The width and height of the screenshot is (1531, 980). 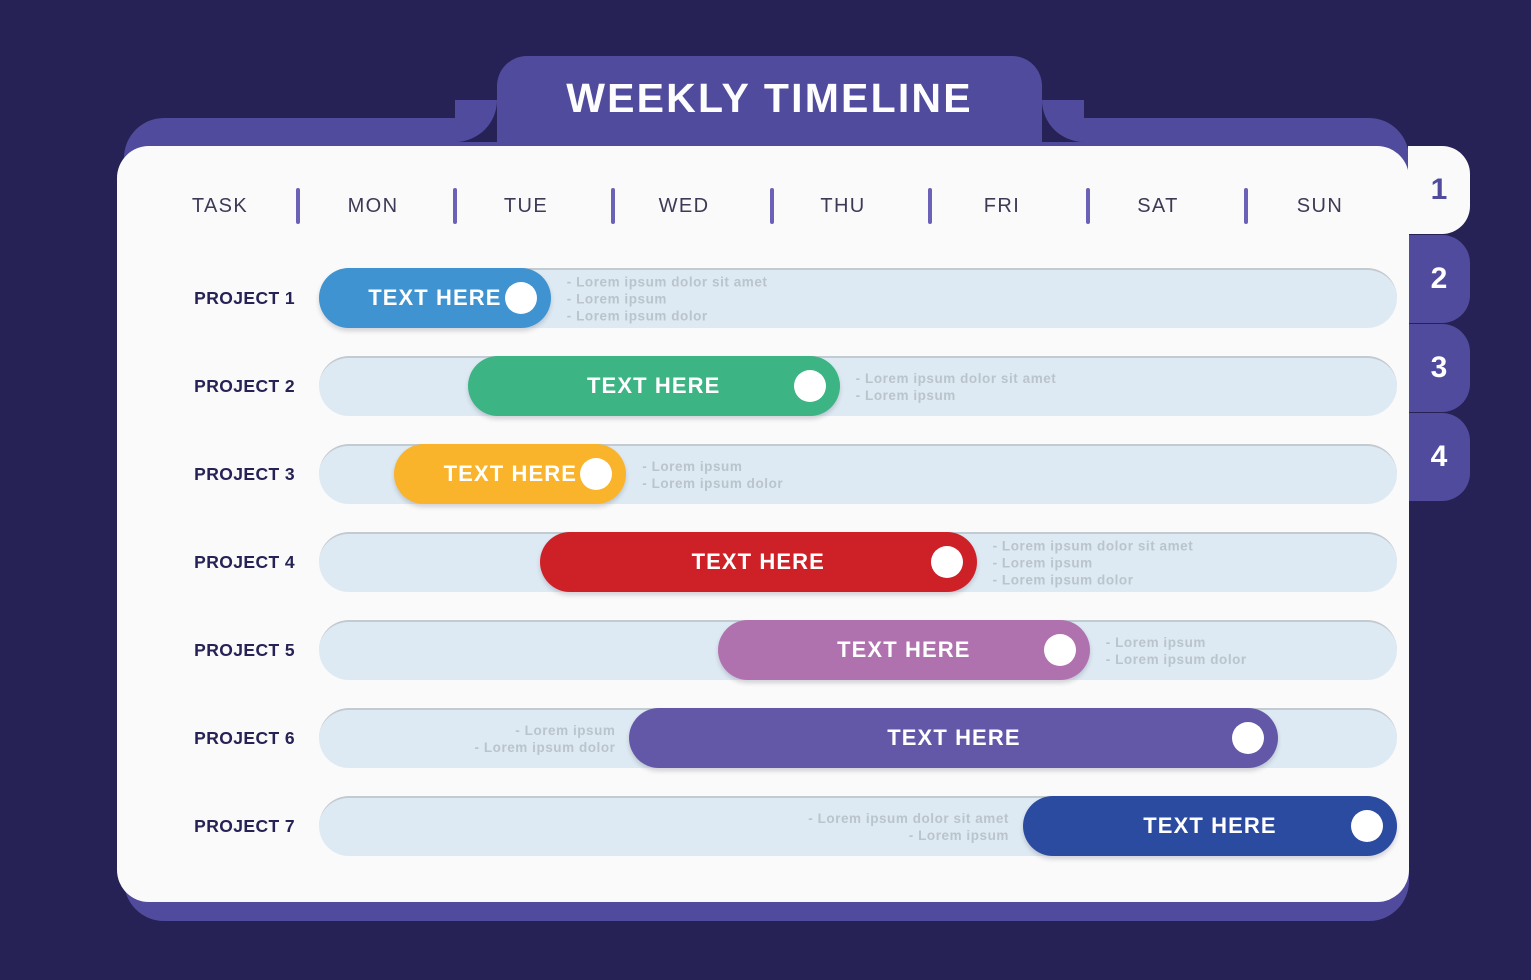 I want to click on side-tab-label: 2, so click(x=1439, y=278).